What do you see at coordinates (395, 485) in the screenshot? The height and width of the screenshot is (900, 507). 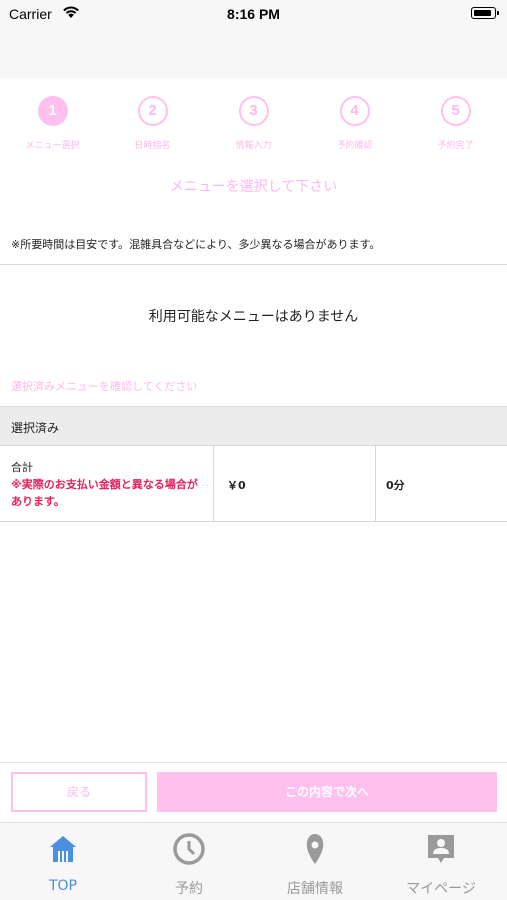 I see `total-duration: 0分` at bounding box center [395, 485].